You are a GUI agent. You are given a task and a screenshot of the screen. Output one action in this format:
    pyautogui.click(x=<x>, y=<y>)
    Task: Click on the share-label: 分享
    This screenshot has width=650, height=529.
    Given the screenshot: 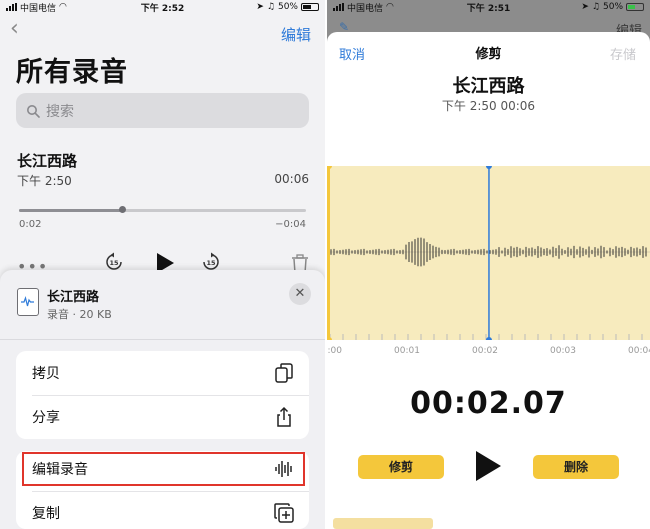 What is the action you would take?
    pyautogui.click(x=46, y=418)
    